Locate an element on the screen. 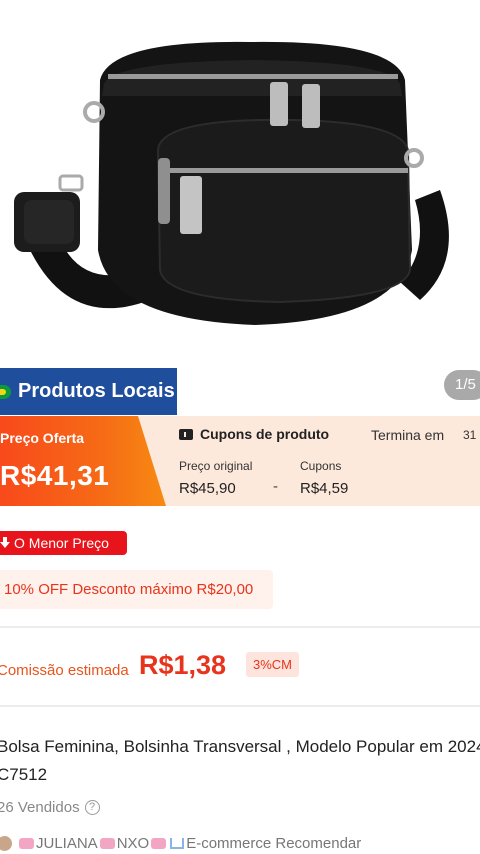 The width and height of the screenshot is (480, 854). coupon-discount-value: R$4,59 is located at coordinates (324, 488).